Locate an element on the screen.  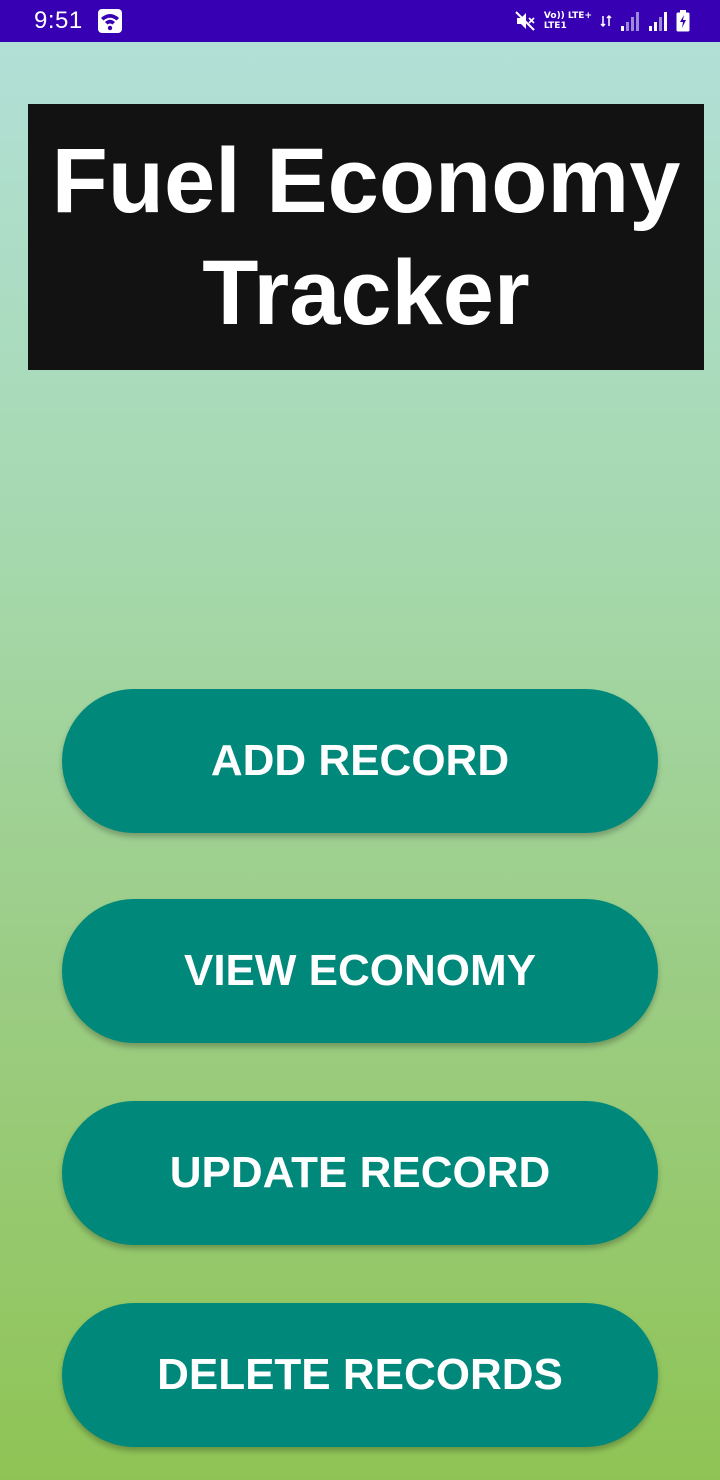
view-economy-button: VIEW ECONOMY is located at coordinates (360, 971).